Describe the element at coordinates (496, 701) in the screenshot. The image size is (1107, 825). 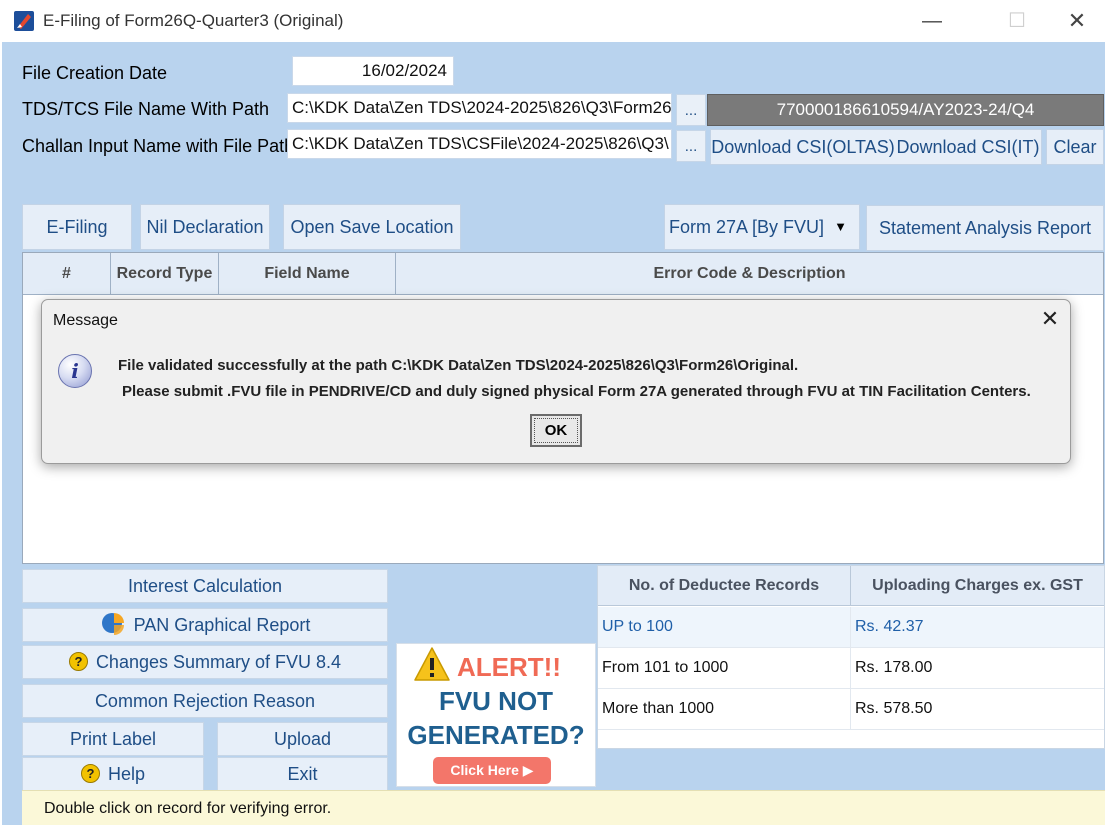
I see `alert-text-line-1: FVU NOT` at that location.